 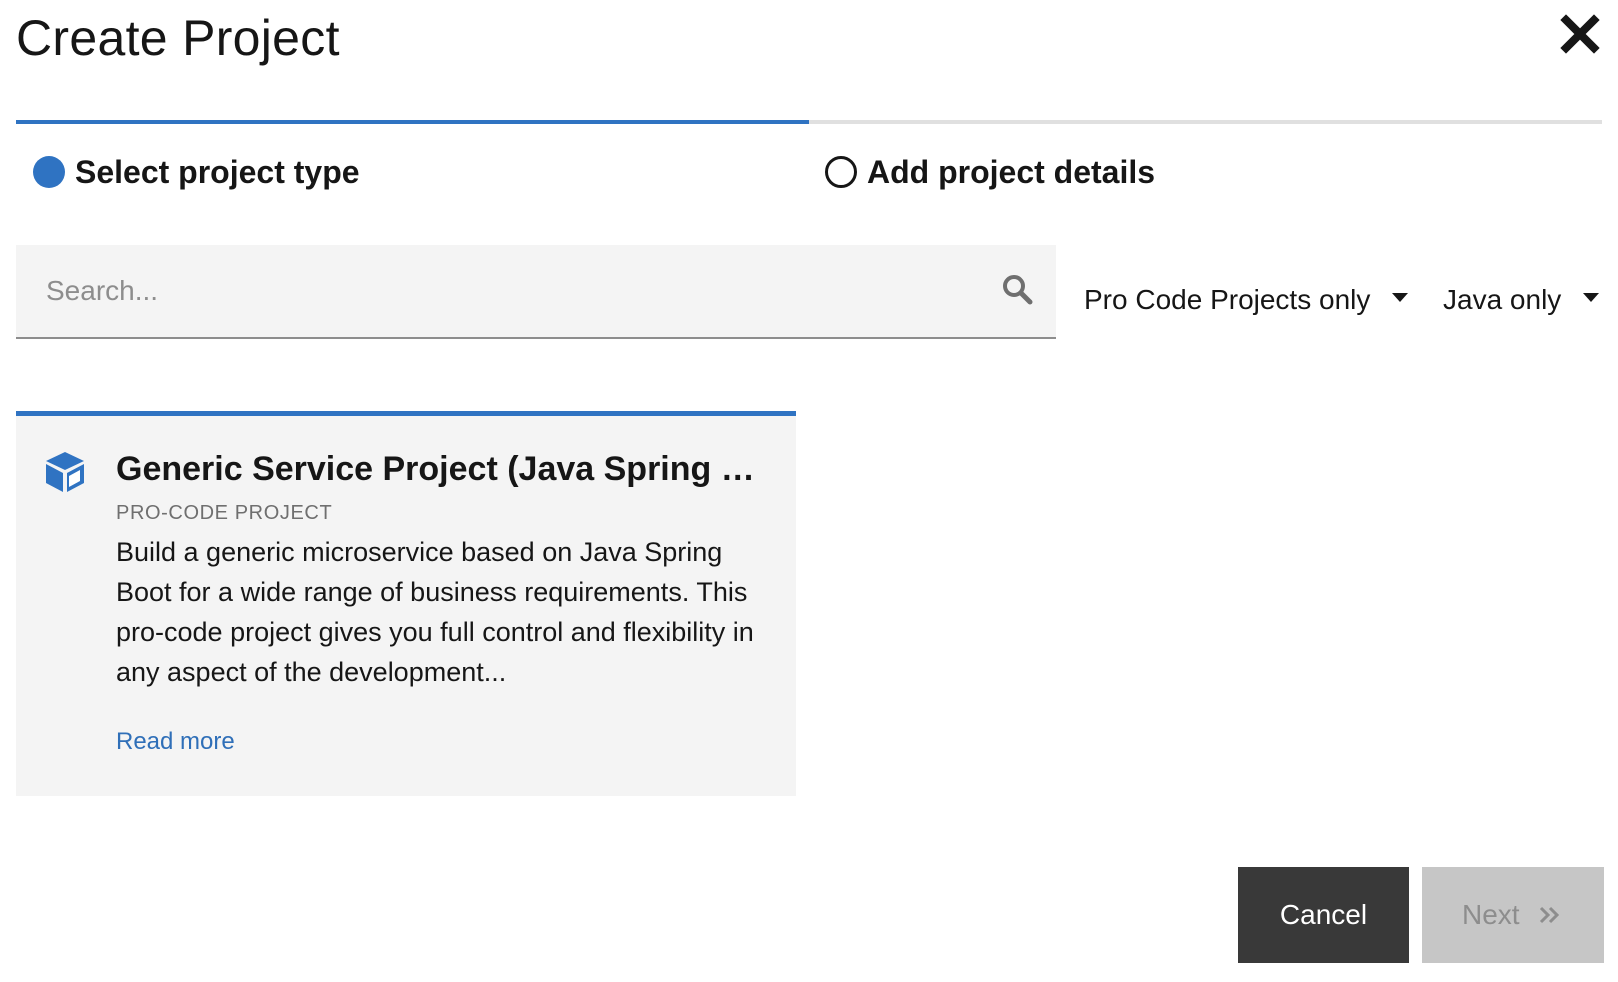 What do you see at coordinates (1549, 915) in the screenshot?
I see `double-chevron-right-icon` at bounding box center [1549, 915].